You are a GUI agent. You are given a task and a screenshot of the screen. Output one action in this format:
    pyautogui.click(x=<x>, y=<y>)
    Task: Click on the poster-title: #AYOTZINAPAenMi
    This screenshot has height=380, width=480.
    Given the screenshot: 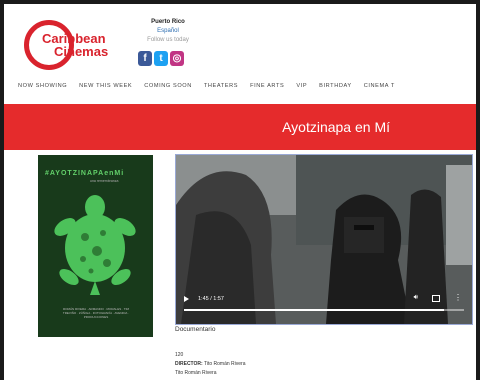 What is the action you would take?
    pyautogui.click(x=85, y=173)
    